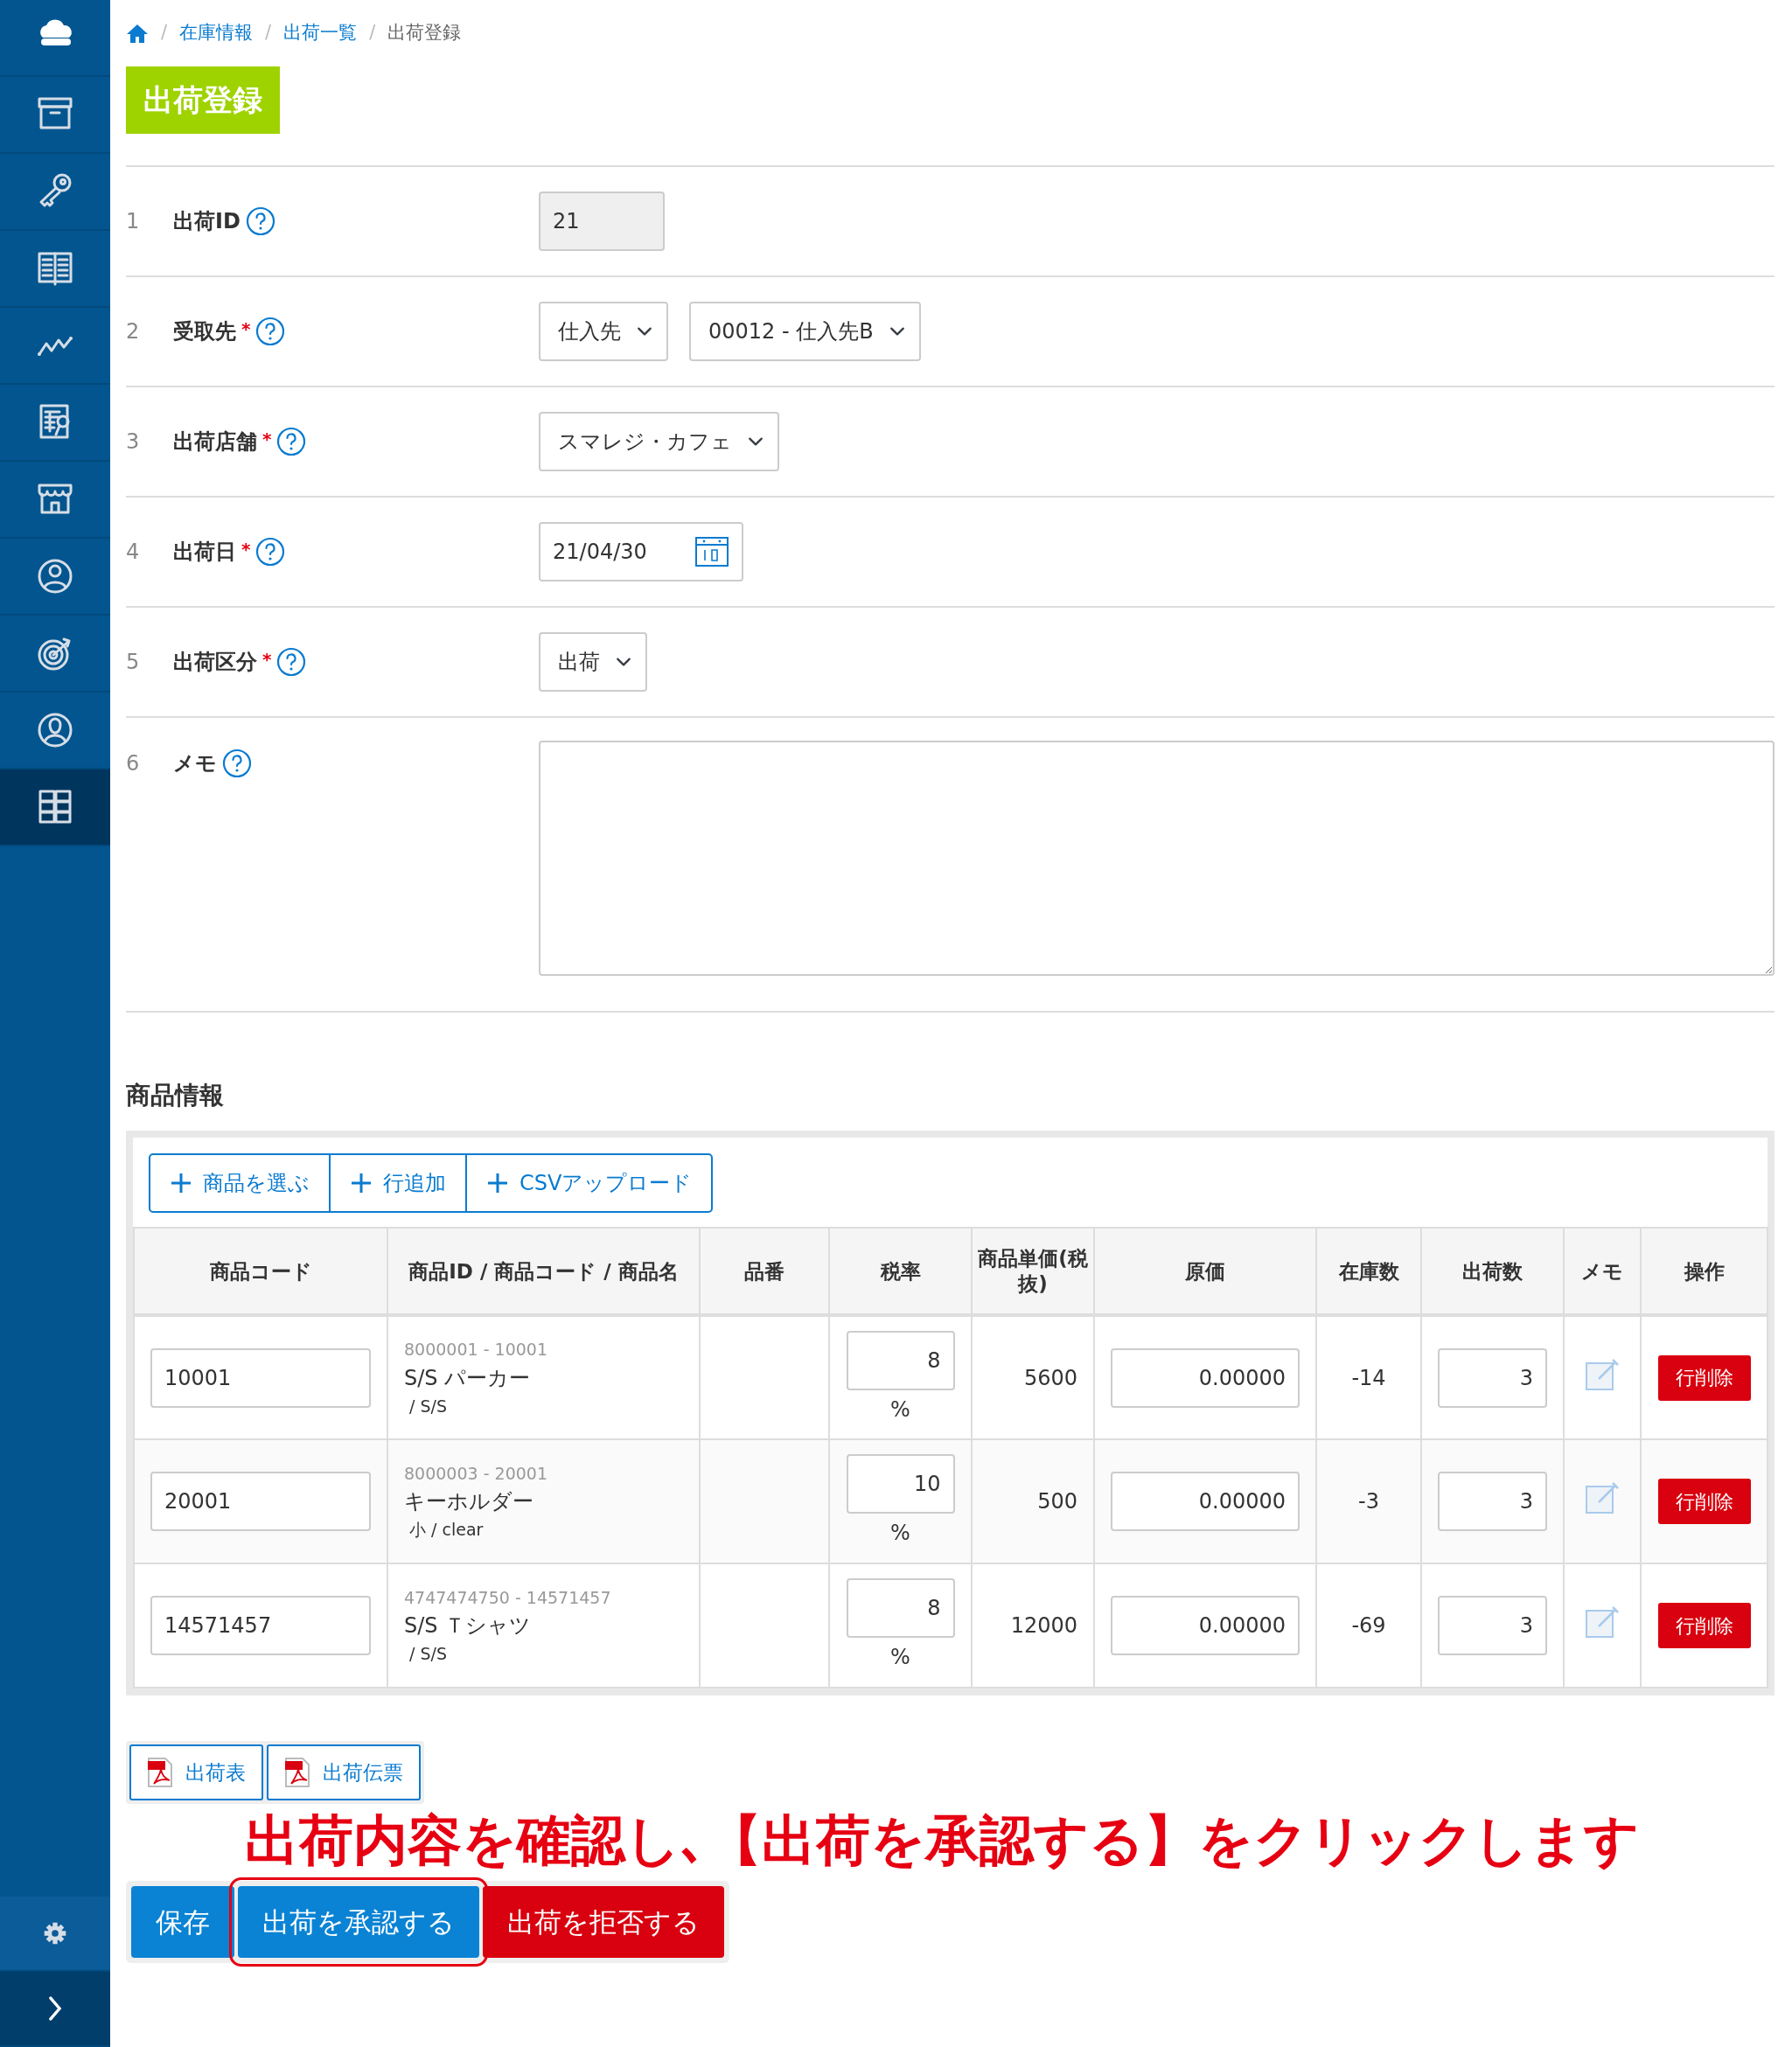 The height and width of the screenshot is (2047, 1792). What do you see at coordinates (261, 1272) in the screenshot?
I see `column-header: 商品コード` at bounding box center [261, 1272].